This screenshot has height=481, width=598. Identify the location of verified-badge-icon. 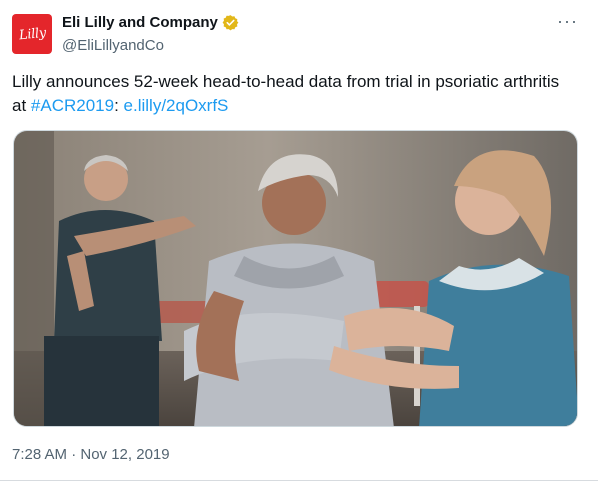
(230, 23).